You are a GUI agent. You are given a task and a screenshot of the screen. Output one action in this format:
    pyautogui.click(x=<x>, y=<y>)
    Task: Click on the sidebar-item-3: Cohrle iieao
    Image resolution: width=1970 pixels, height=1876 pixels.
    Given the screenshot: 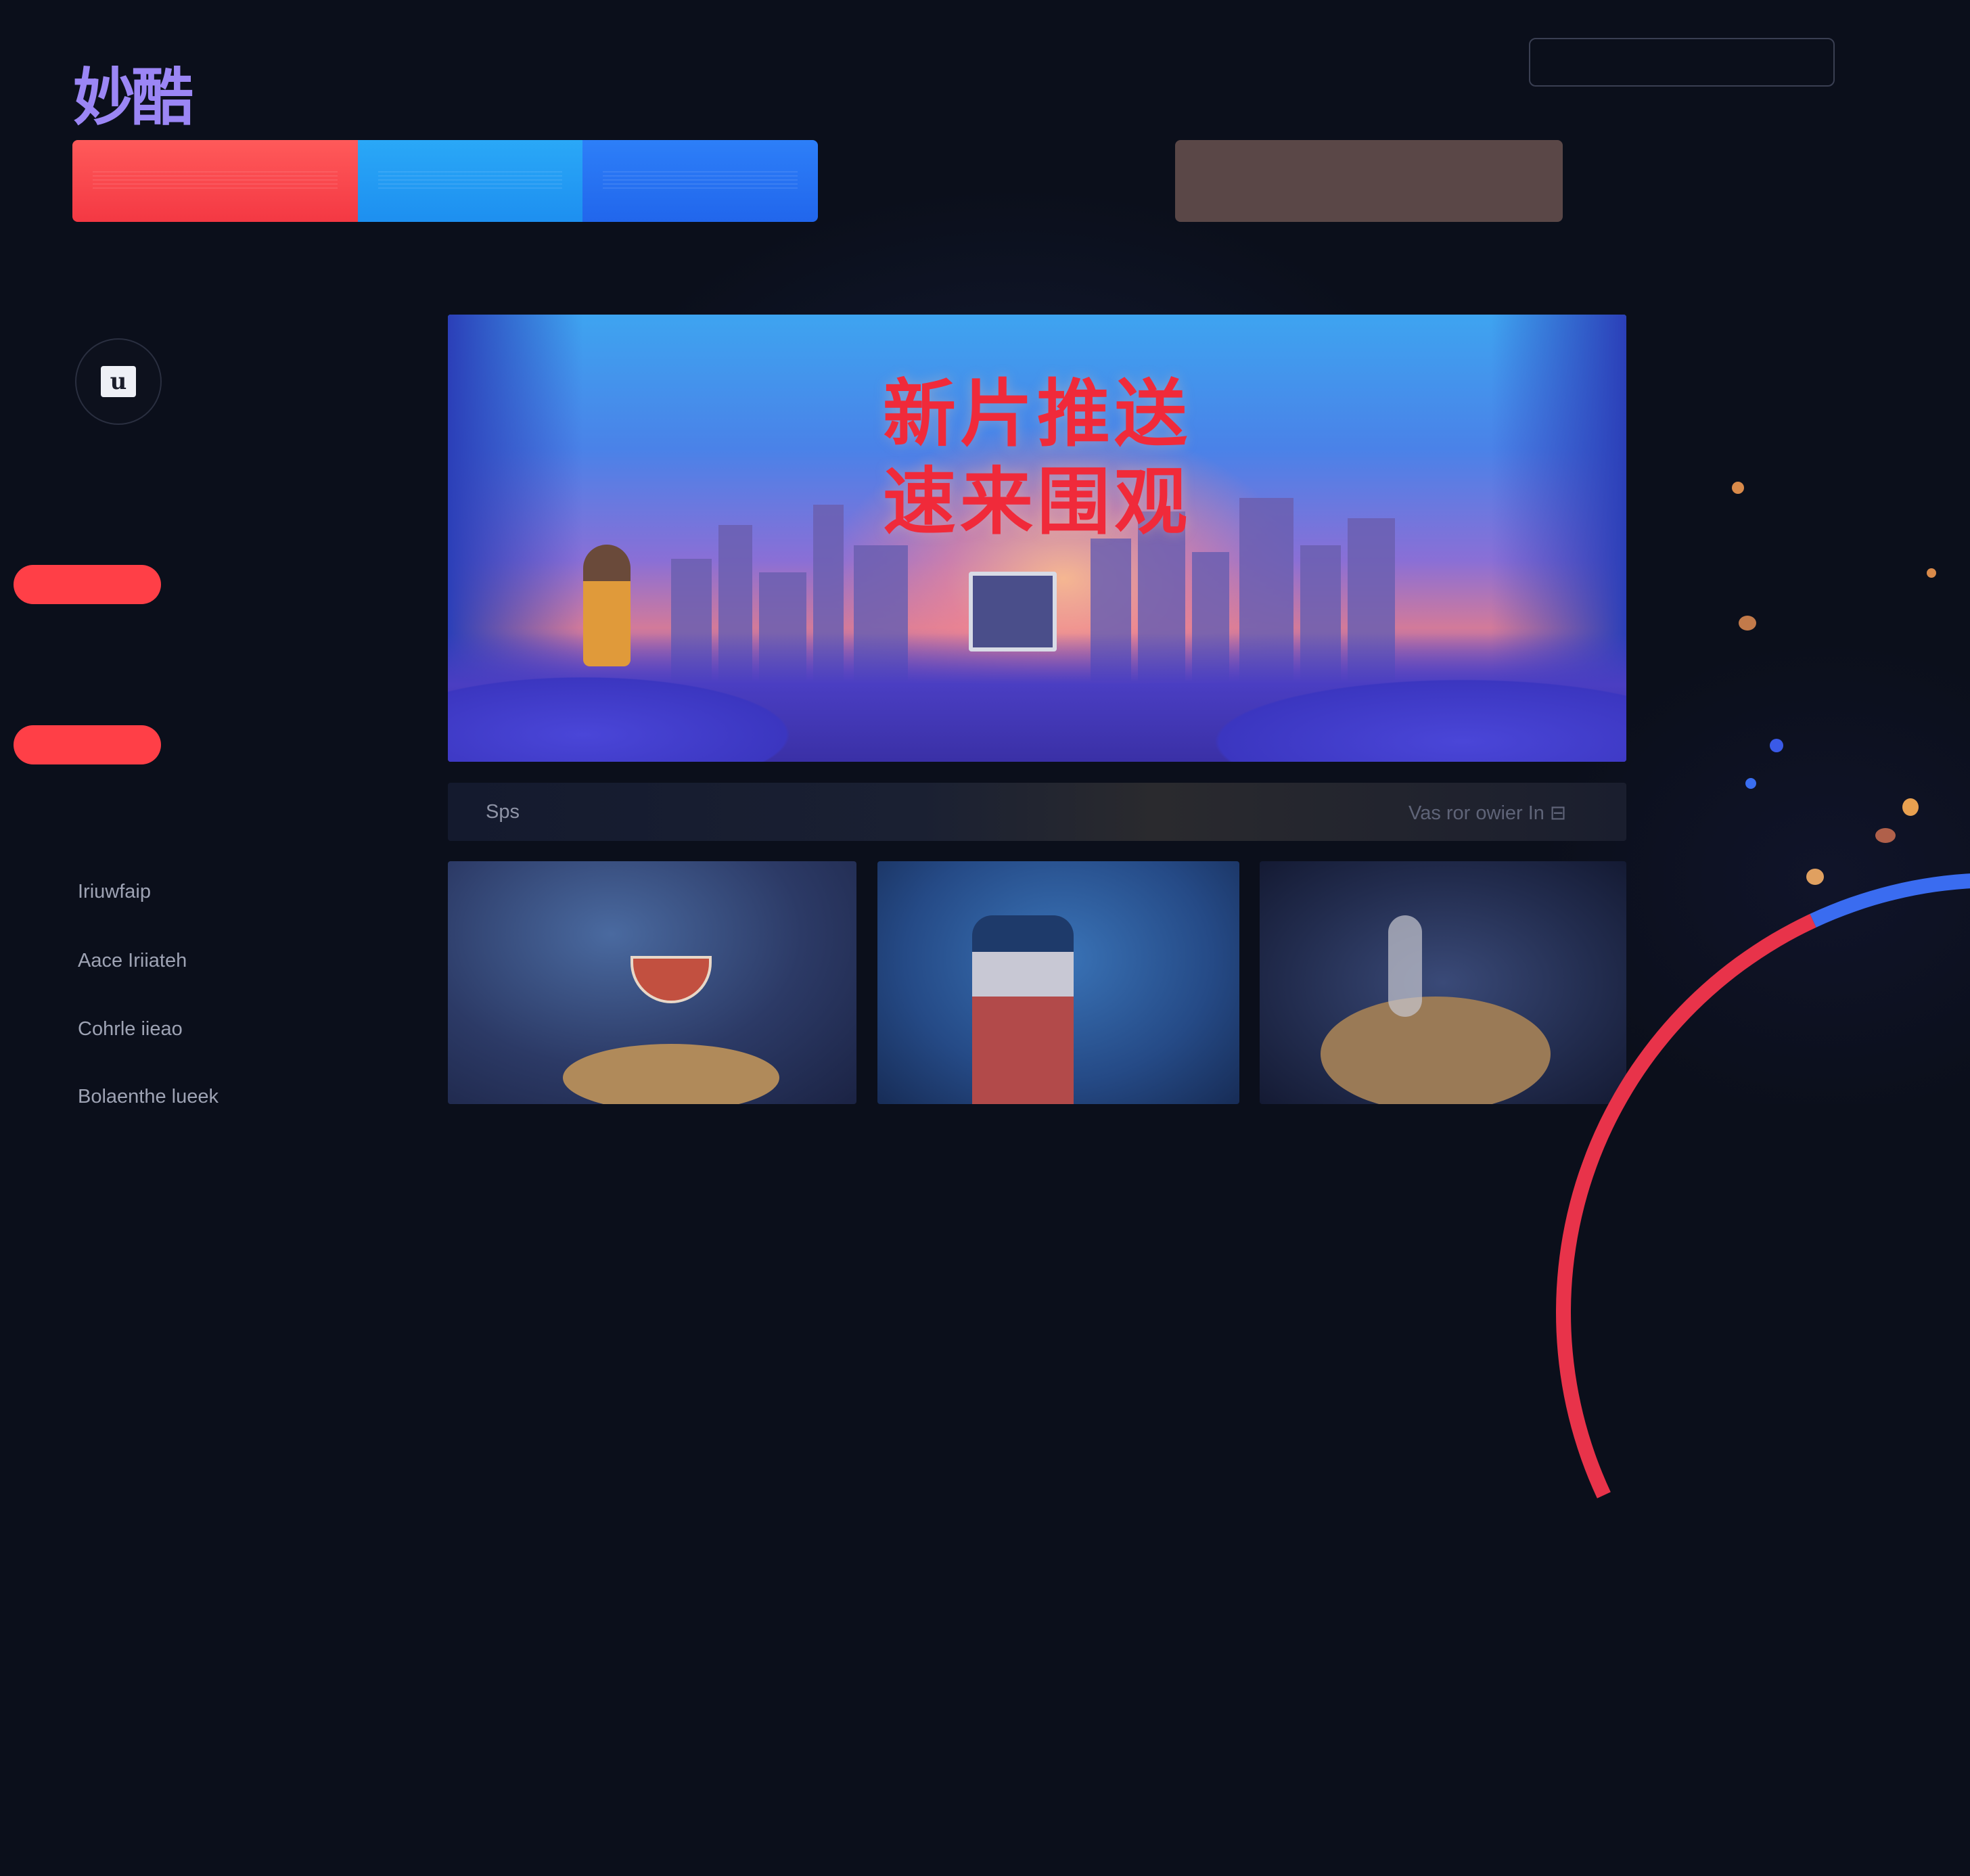 What is the action you would take?
    pyautogui.click(x=130, y=1029)
    